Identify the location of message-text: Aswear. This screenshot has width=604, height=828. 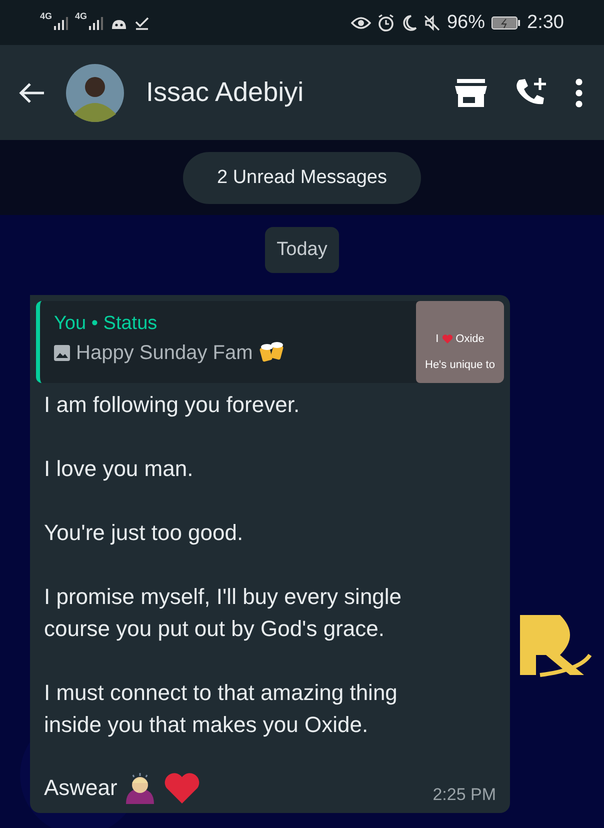
(81, 788).